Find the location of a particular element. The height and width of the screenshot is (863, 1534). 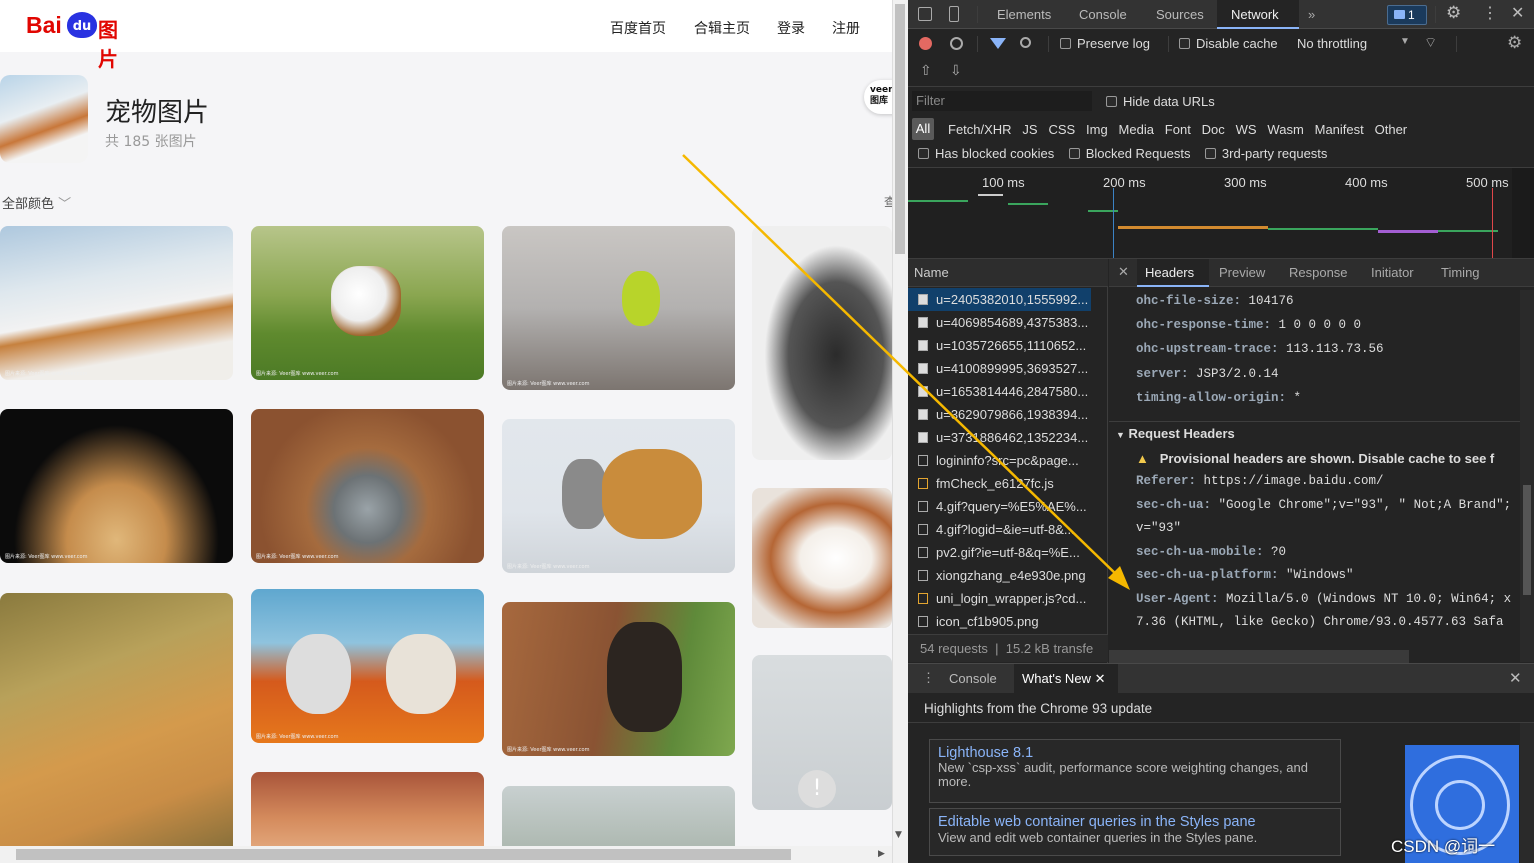

arrow-line is located at coordinates (901, 366).